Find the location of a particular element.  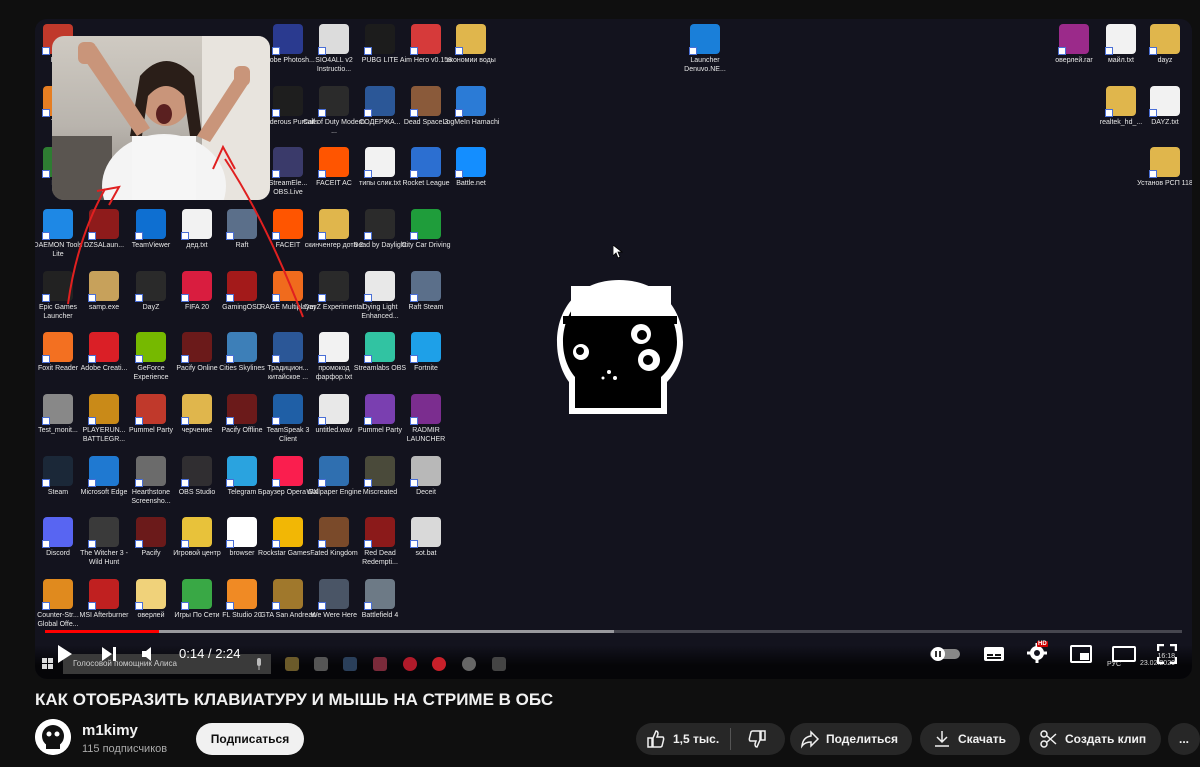

subtitles-button is located at coordinates (994, 654).